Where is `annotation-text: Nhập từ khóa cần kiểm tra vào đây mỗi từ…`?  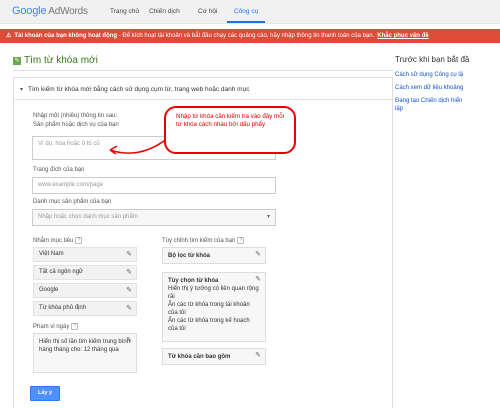 annotation-text: Nhập từ khóa cần kiểm tra vào đây mỗi từ… is located at coordinates (230, 120).